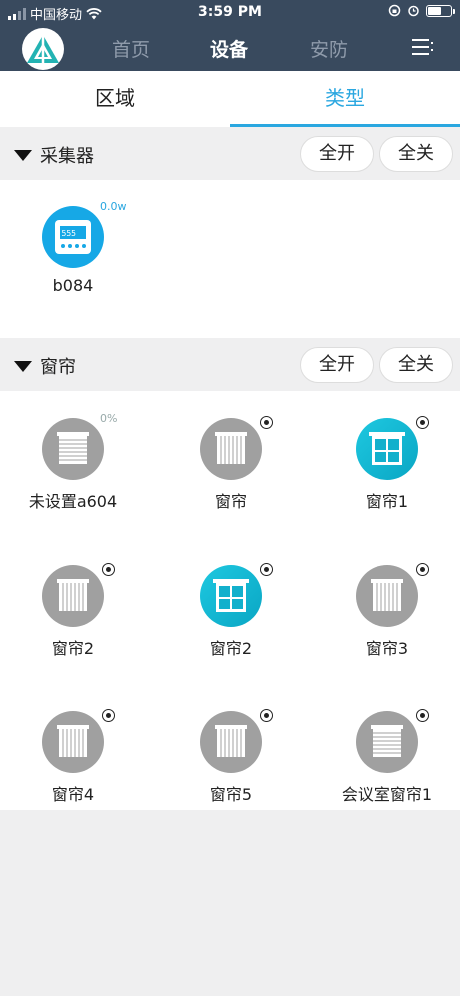  What do you see at coordinates (109, 418) in the screenshot?
I see `position-percent: 0%` at bounding box center [109, 418].